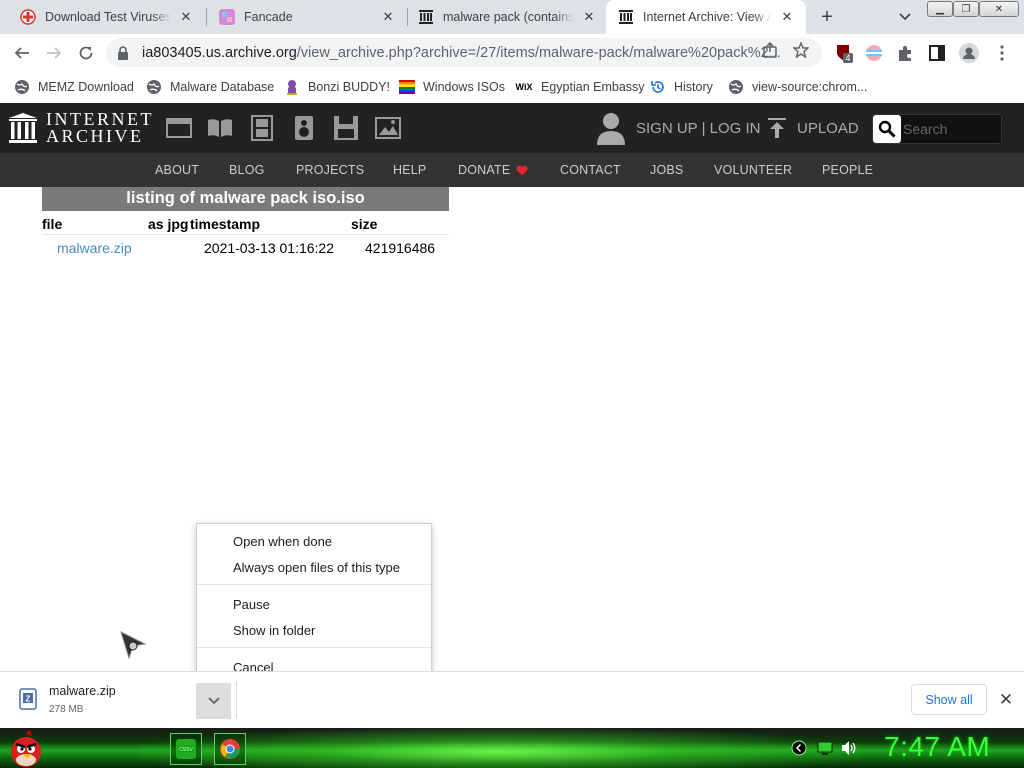 The width and height of the screenshot is (1024, 768). Describe the element at coordinates (949, 699) in the screenshot. I see `show-all-button: Show all` at that location.